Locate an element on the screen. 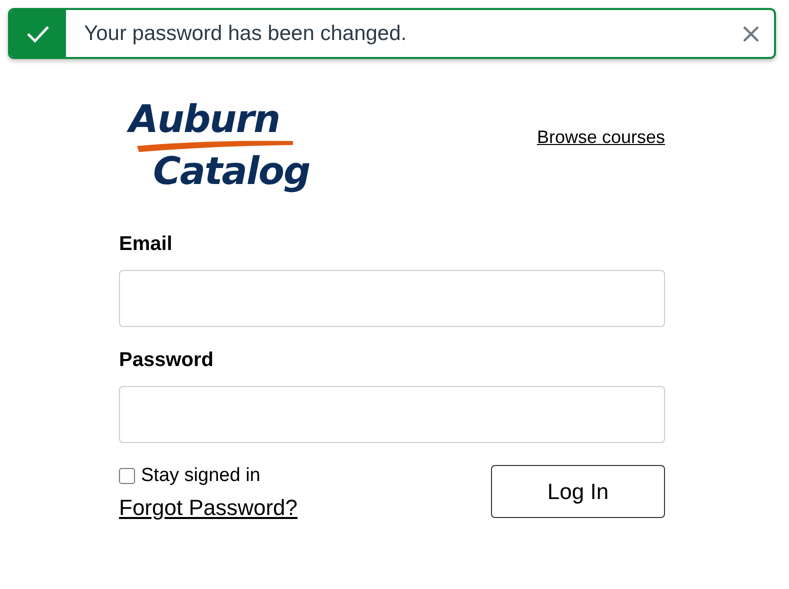 The image size is (789, 589). logo-text: Catalog is located at coordinates (232, 171).